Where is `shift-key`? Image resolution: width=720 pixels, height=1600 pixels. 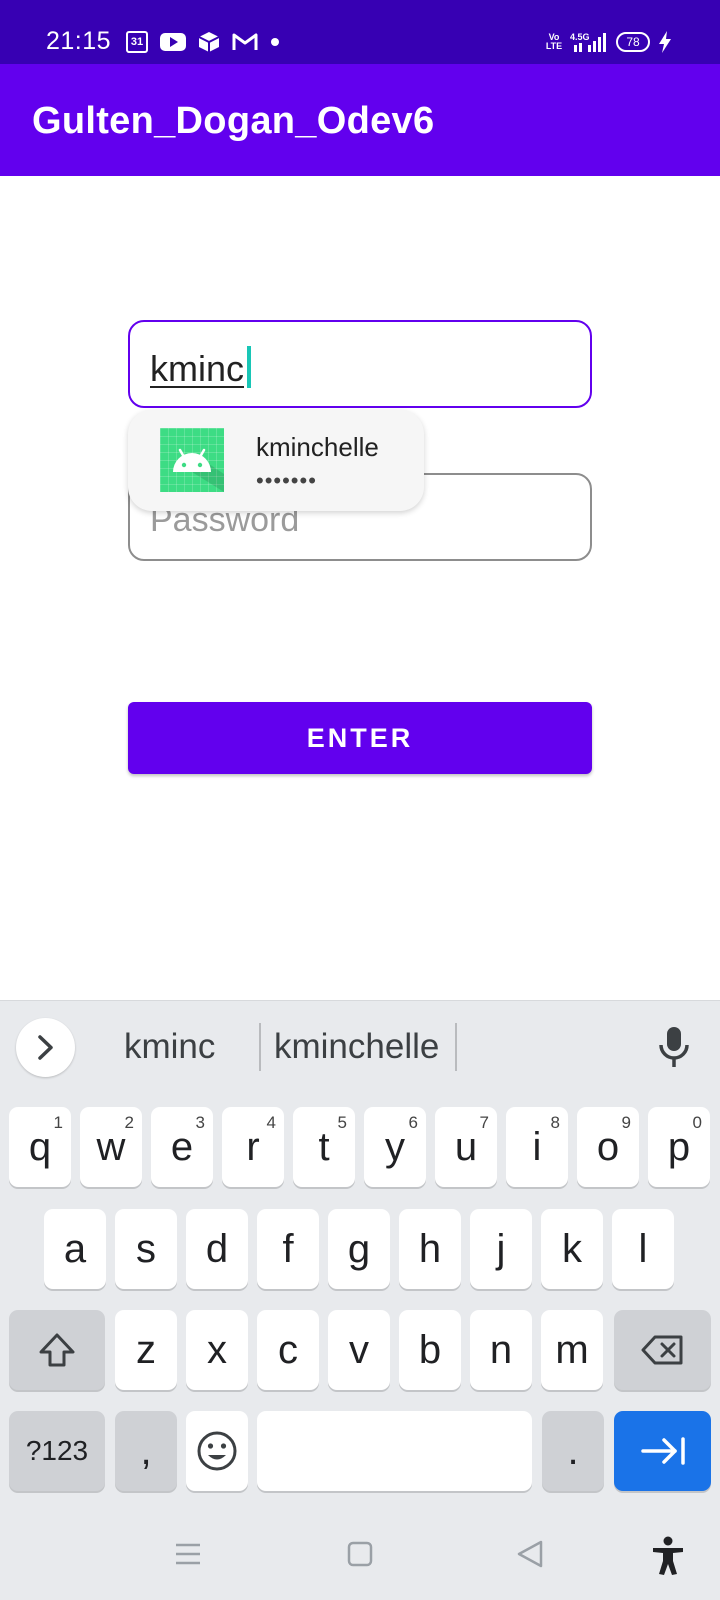 shift-key is located at coordinates (57, 1350).